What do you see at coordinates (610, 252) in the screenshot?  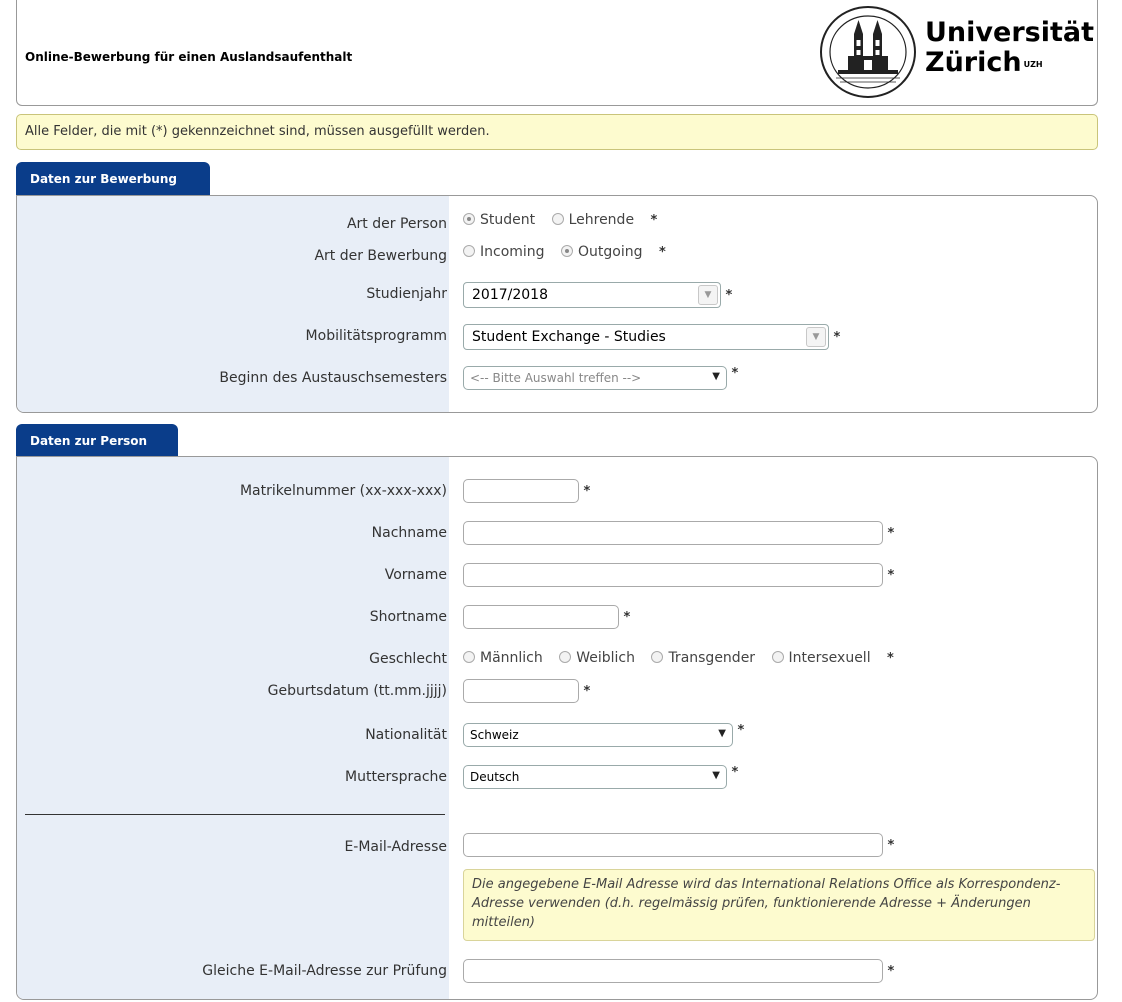 I see `radio-outgoing-label: Outgoing` at bounding box center [610, 252].